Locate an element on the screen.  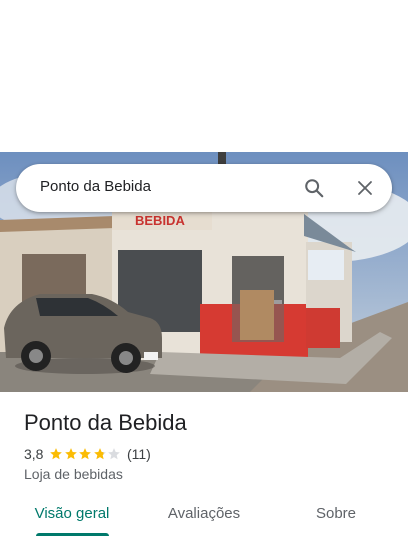
rating-value: 3,8 is located at coordinates (34, 454).